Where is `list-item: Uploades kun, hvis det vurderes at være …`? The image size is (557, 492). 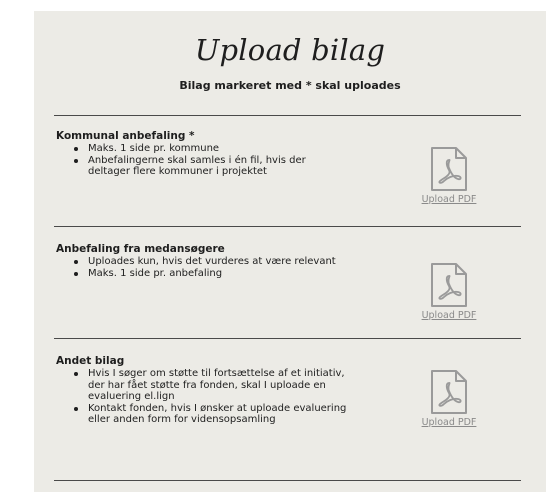 list-item: Uploades kun, hvis det vurderes at være … is located at coordinates (209, 262).